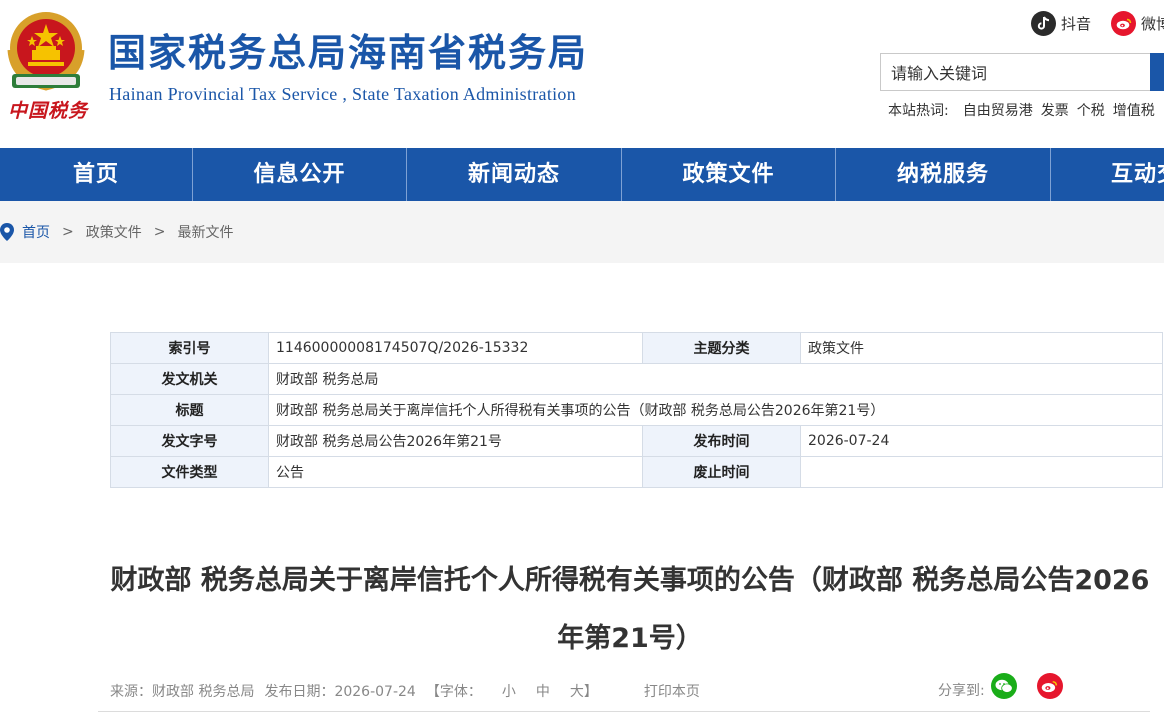 The image size is (1164, 715). Describe the element at coordinates (624, 711) in the screenshot. I see `content-divider` at that location.